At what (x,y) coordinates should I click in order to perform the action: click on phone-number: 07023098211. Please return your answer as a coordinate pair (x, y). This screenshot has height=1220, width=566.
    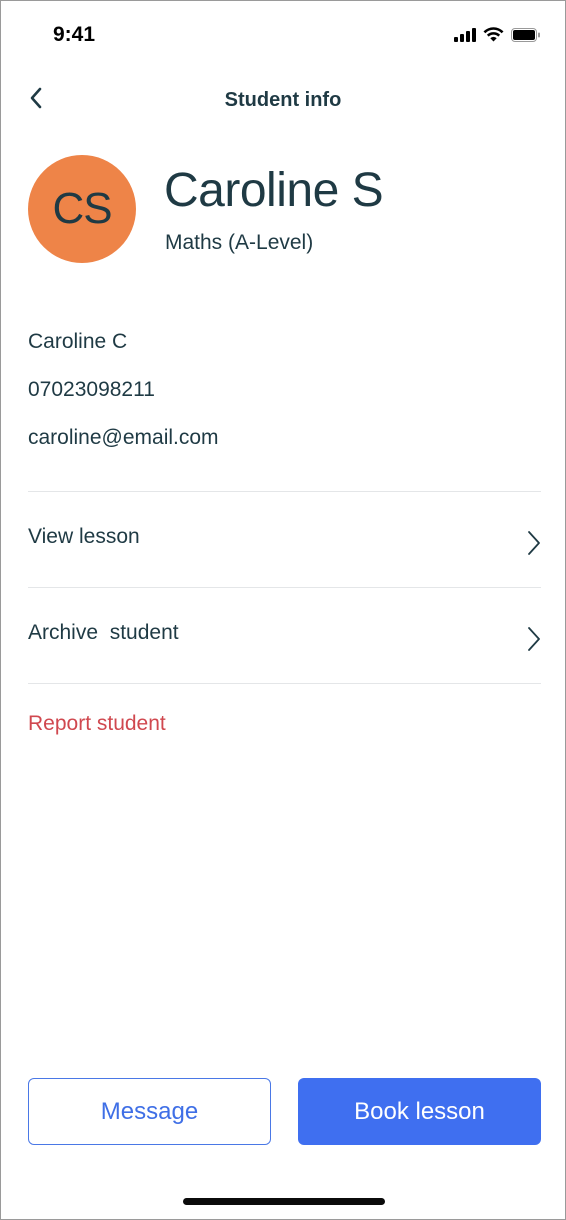
    Looking at the image, I should click on (91, 389).